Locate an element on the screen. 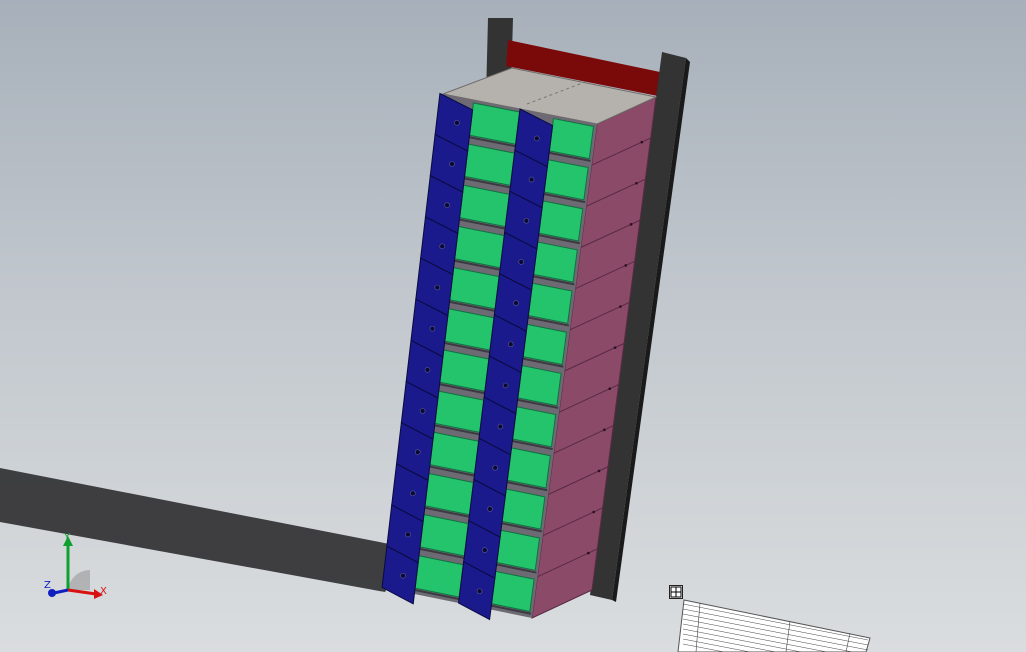 This screenshot has height=652, width=1026. triad-graphic is located at coordinates (75, 567).